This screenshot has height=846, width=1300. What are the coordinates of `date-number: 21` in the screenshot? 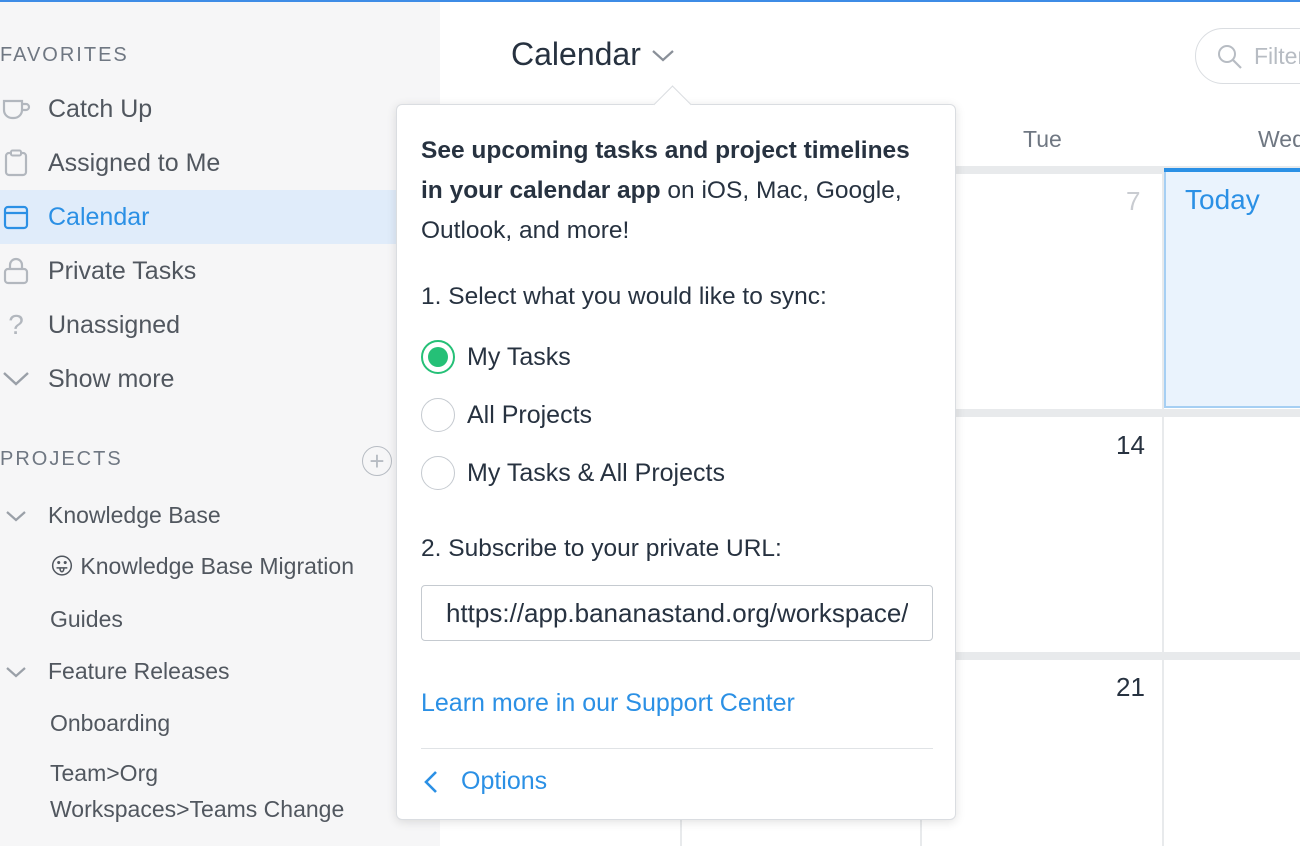 It's located at (1130, 687).